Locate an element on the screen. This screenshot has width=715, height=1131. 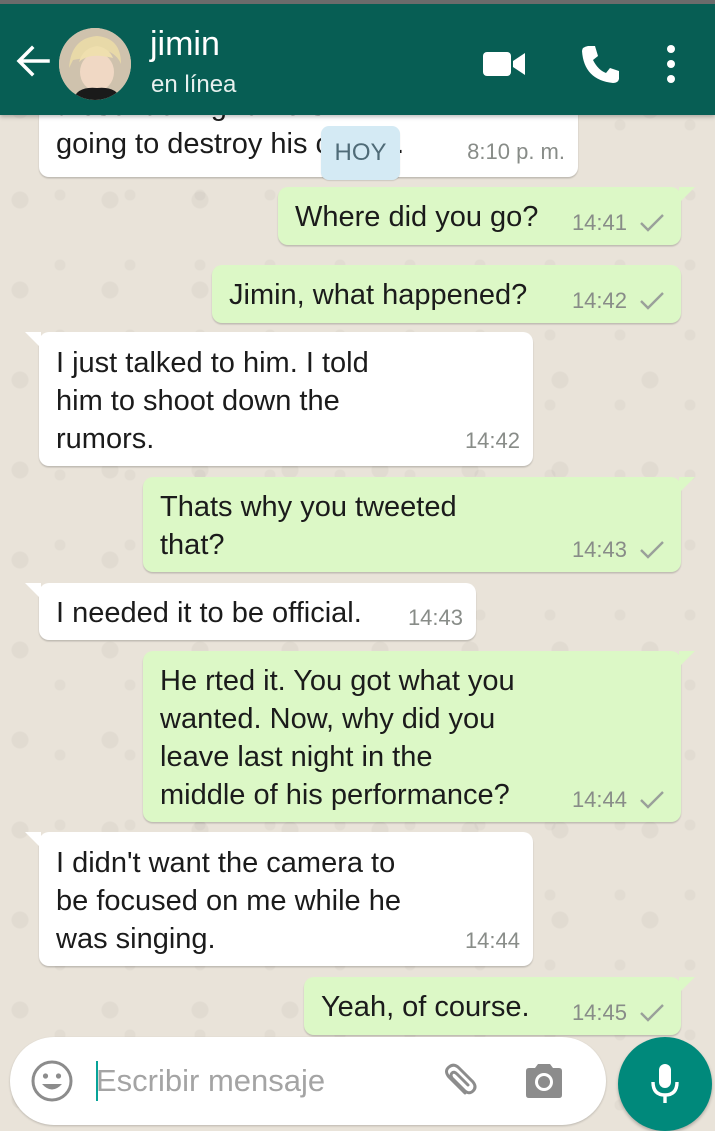
message-time: 8:10 p. m. is located at coordinates (516, 151).